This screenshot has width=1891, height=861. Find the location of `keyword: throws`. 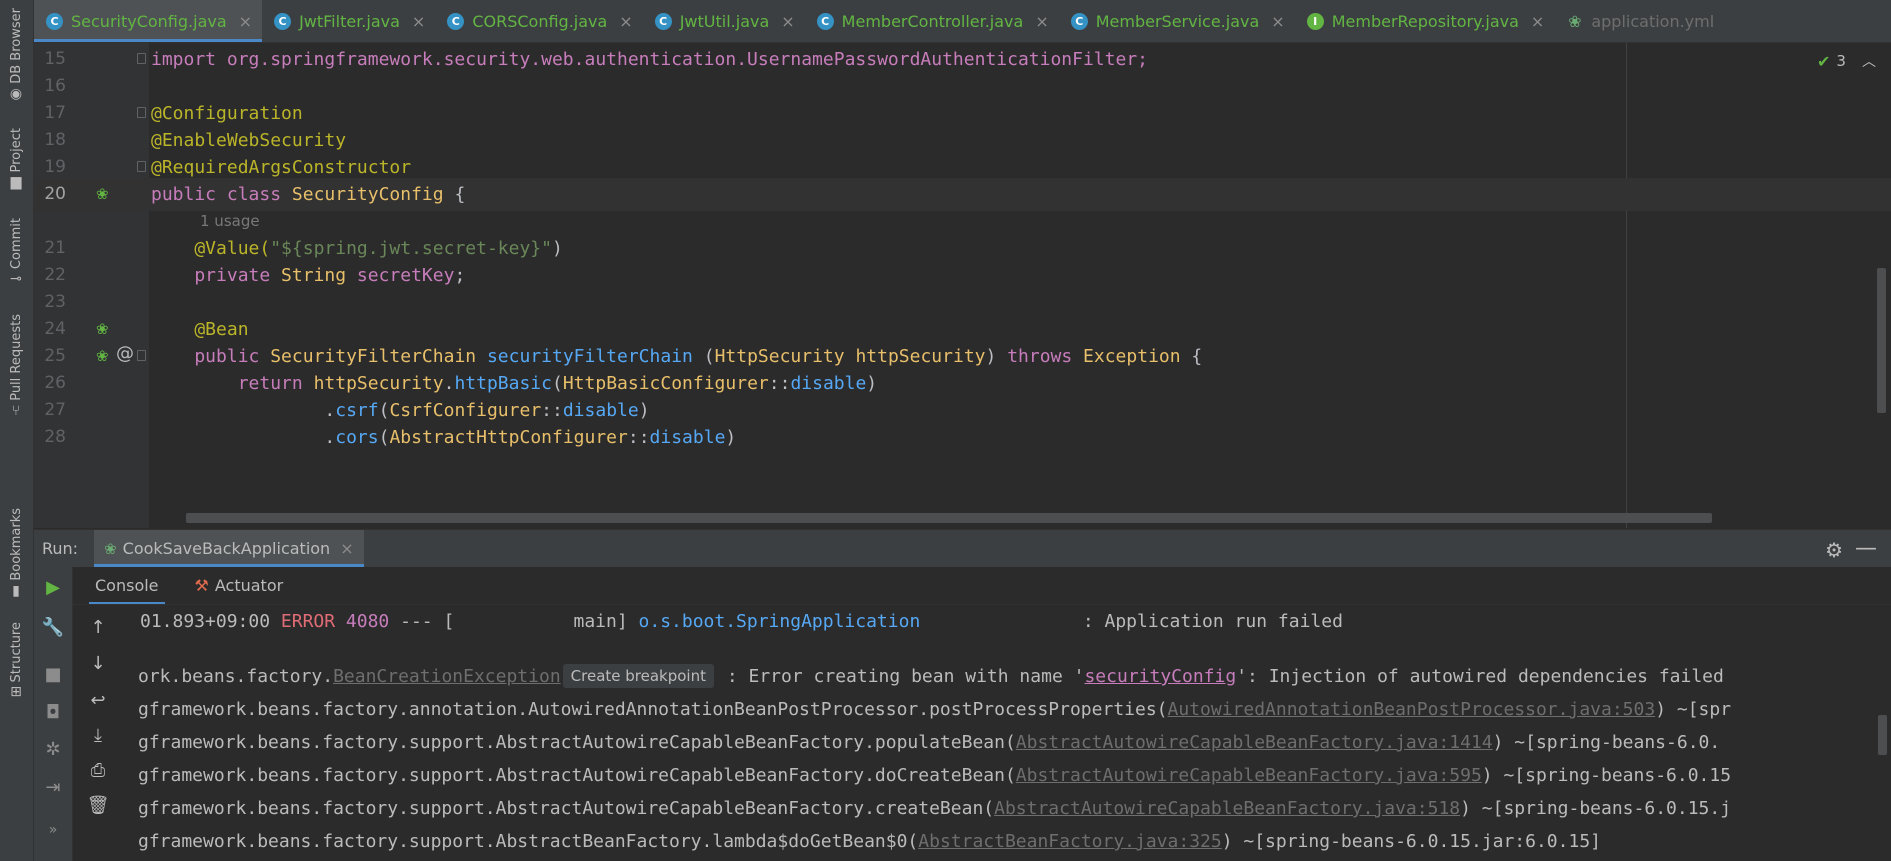

keyword: throws is located at coordinates (1045, 356).